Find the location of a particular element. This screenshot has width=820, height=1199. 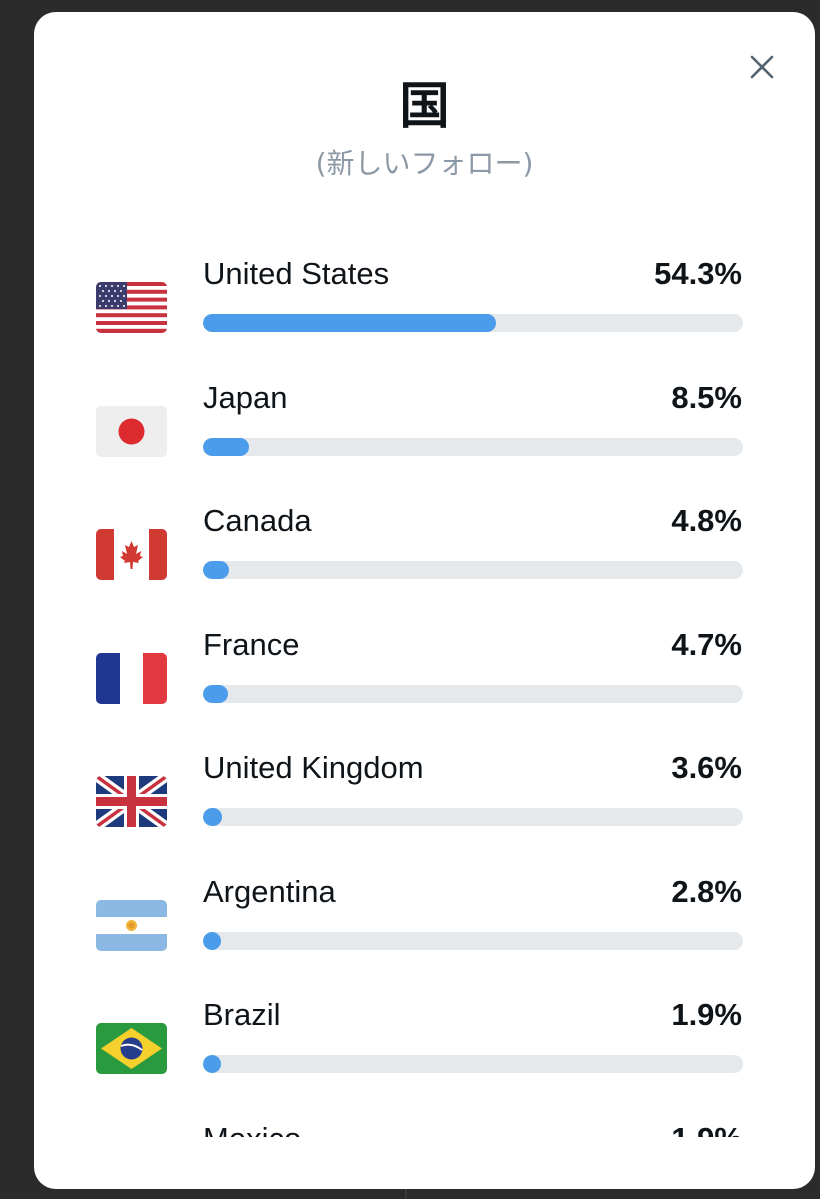

country-name: Canada is located at coordinates (257, 520).